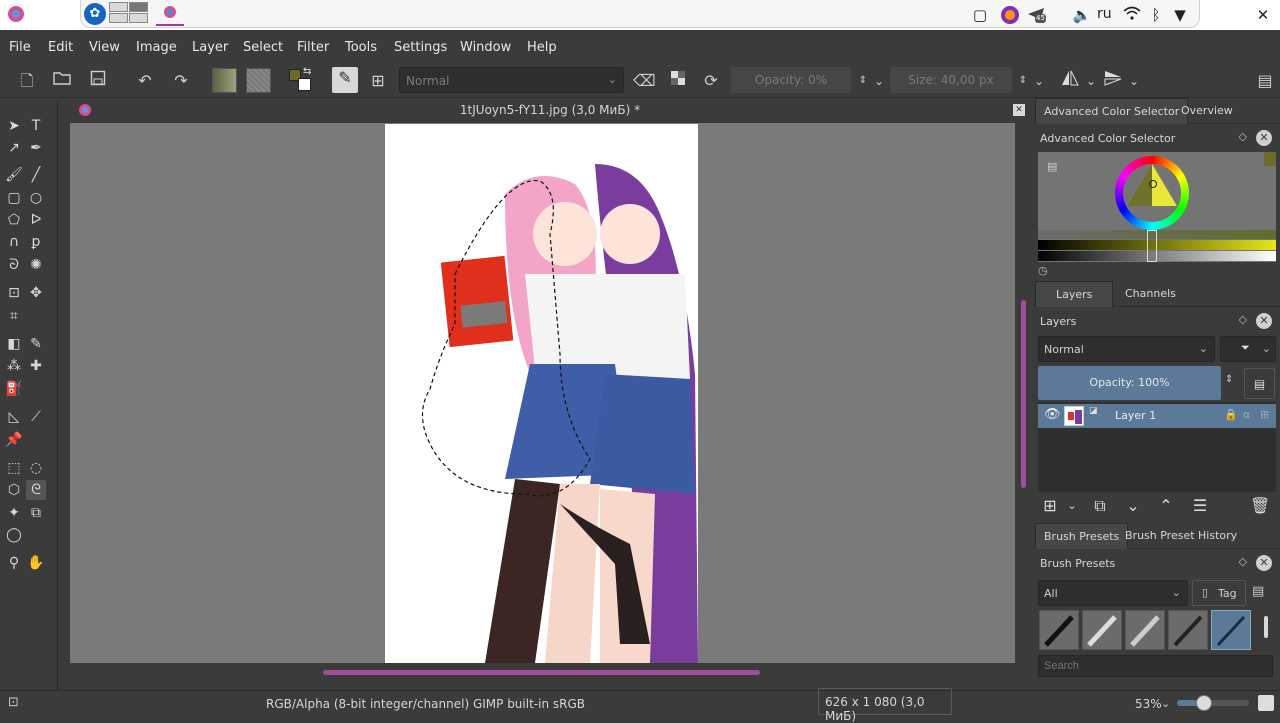 The image size is (1280, 723). What do you see at coordinates (1135, 415) in the screenshot?
I see `layer-name: Layer 1` at bounding box center [1135, 415].